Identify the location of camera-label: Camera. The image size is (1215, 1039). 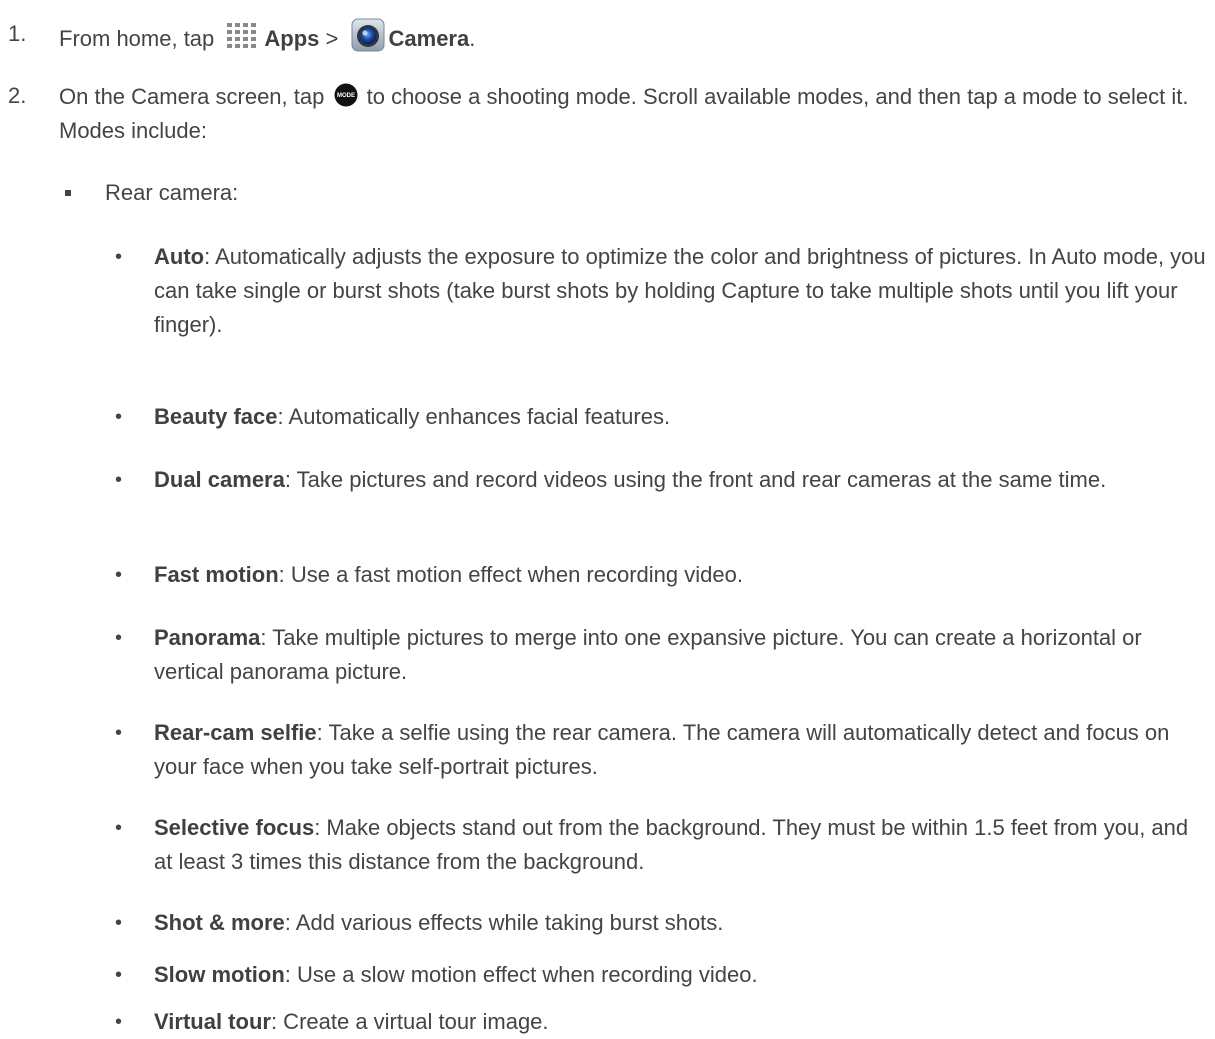
(429, 38).